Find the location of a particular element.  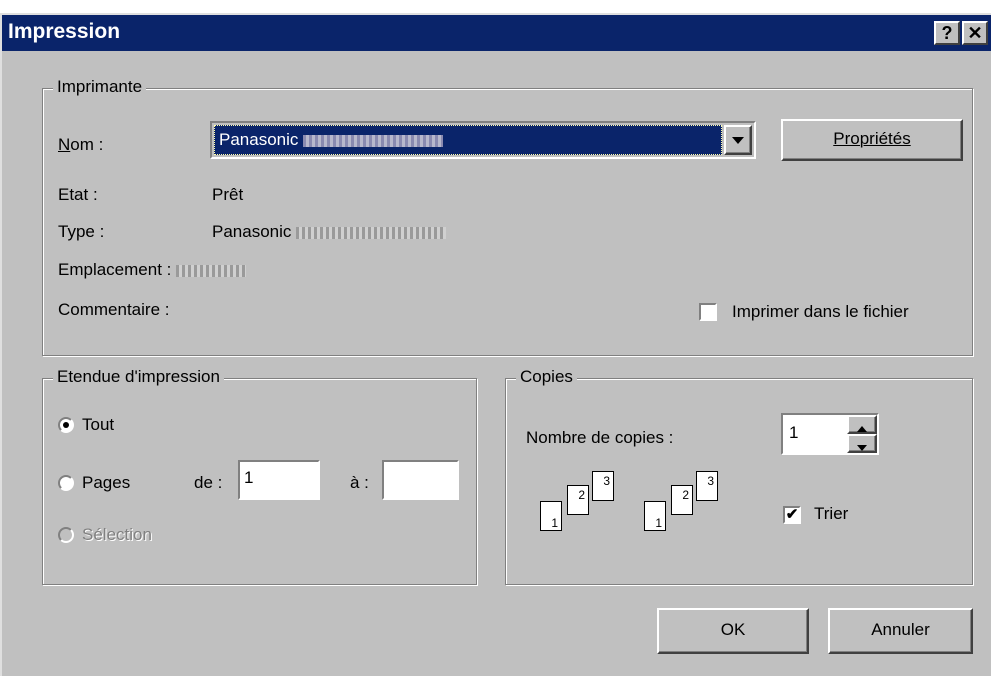

printer-dropdown-button is located at coordinates (738, 140).